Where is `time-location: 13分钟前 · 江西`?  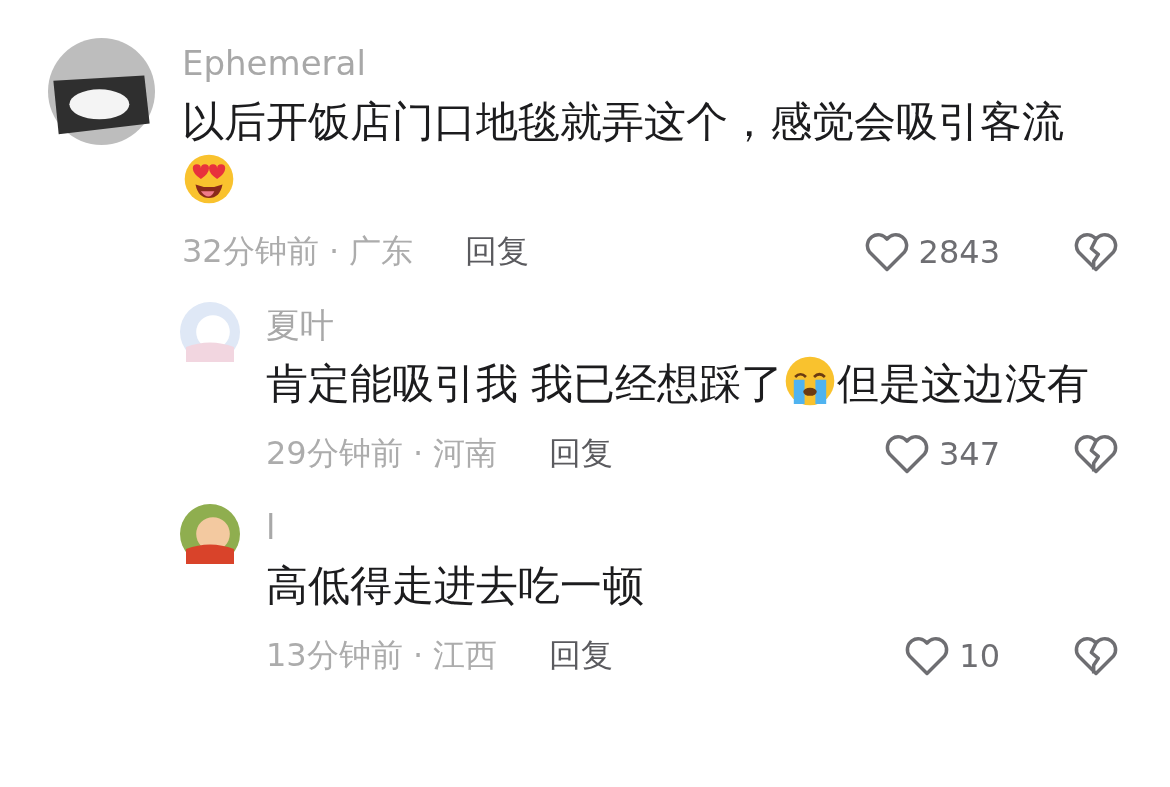 time-location: 13分钟前 · 江西 is located at coordinates (382, 655).